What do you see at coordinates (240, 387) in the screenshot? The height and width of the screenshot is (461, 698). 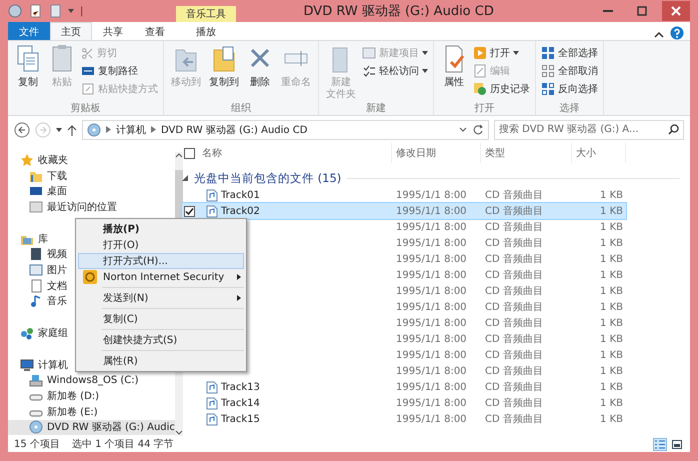 I see `file-name: Track13` at bounding box center [240, 387].